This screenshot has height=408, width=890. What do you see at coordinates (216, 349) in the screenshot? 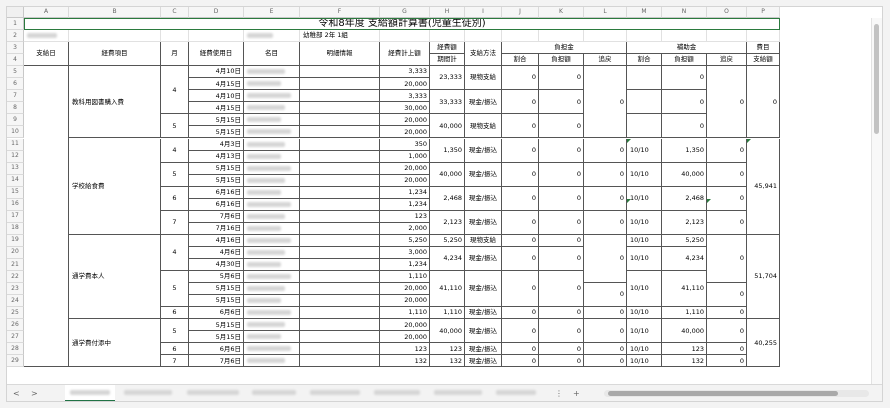
I see `usage-date-cell: 6月6日` at bounding box center [216, 349].